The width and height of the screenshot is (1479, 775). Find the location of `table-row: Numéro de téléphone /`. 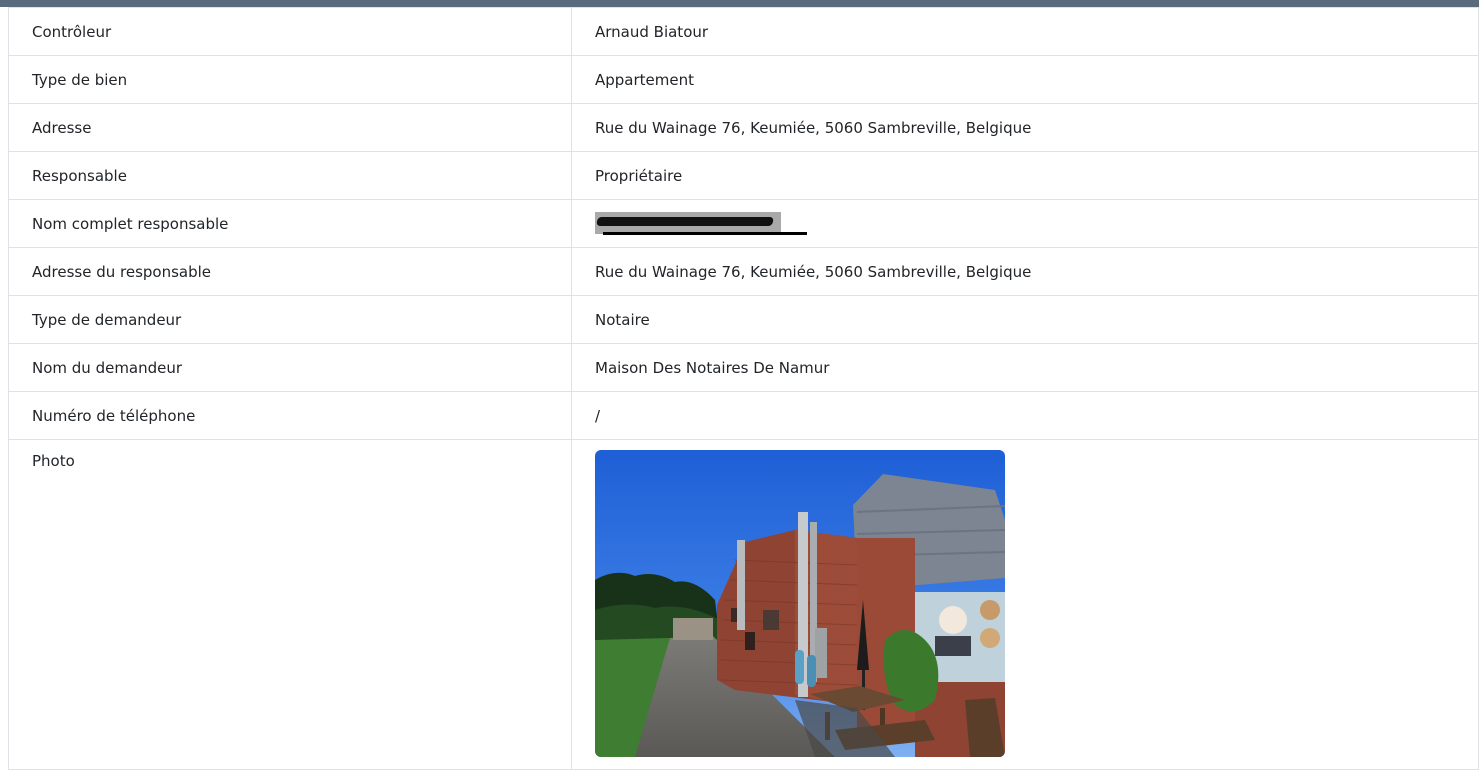

table-row: Numéro de téléphone / is located at coordinates (743, 415).